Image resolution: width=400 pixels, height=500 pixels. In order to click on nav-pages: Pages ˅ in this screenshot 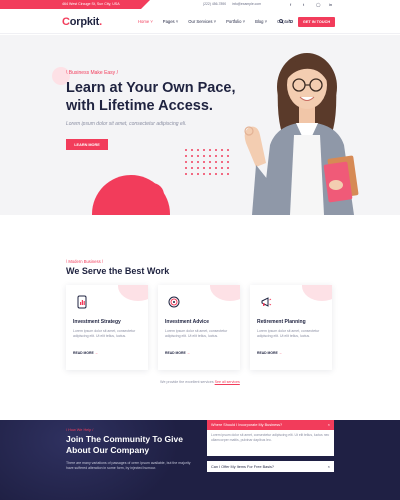, I will do `click(170, 21)`.